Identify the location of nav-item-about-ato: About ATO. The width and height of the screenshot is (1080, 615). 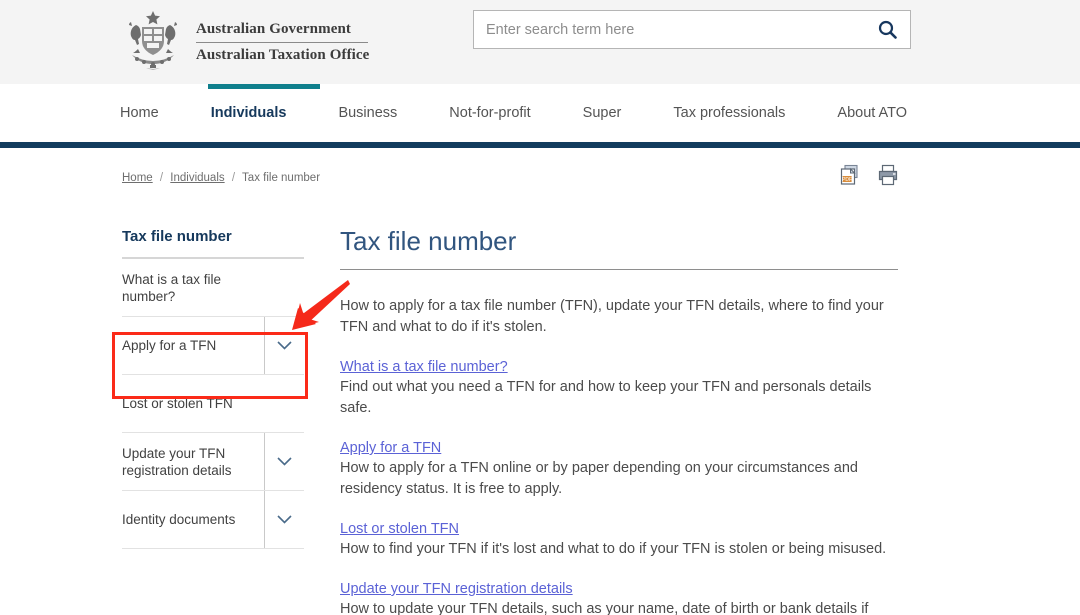
(872, 113).